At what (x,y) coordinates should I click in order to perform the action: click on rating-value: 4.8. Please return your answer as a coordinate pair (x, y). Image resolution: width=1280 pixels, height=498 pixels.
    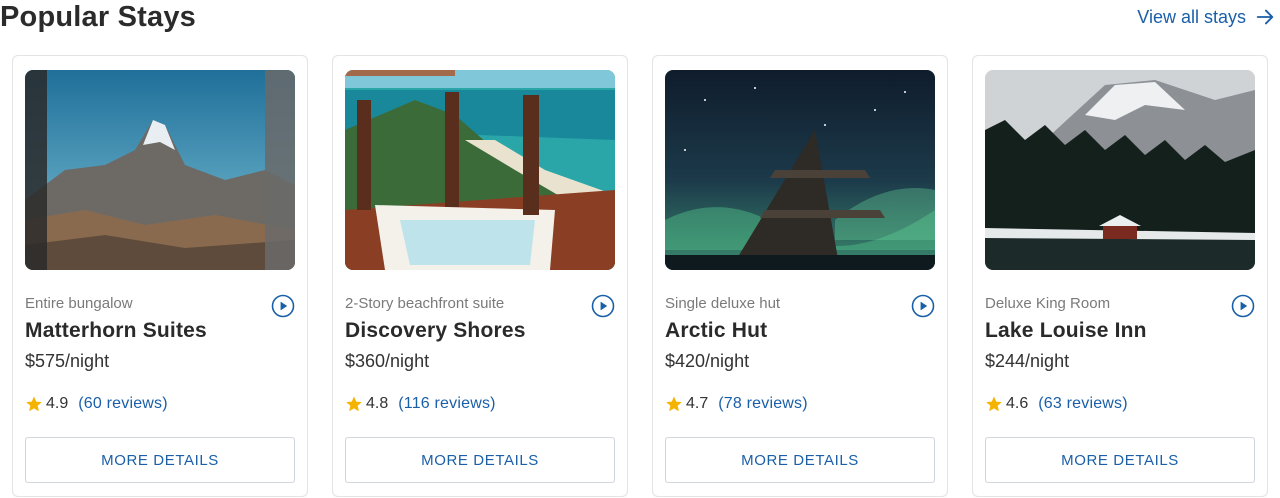
    Looking at the image, I should click on (377, 403).